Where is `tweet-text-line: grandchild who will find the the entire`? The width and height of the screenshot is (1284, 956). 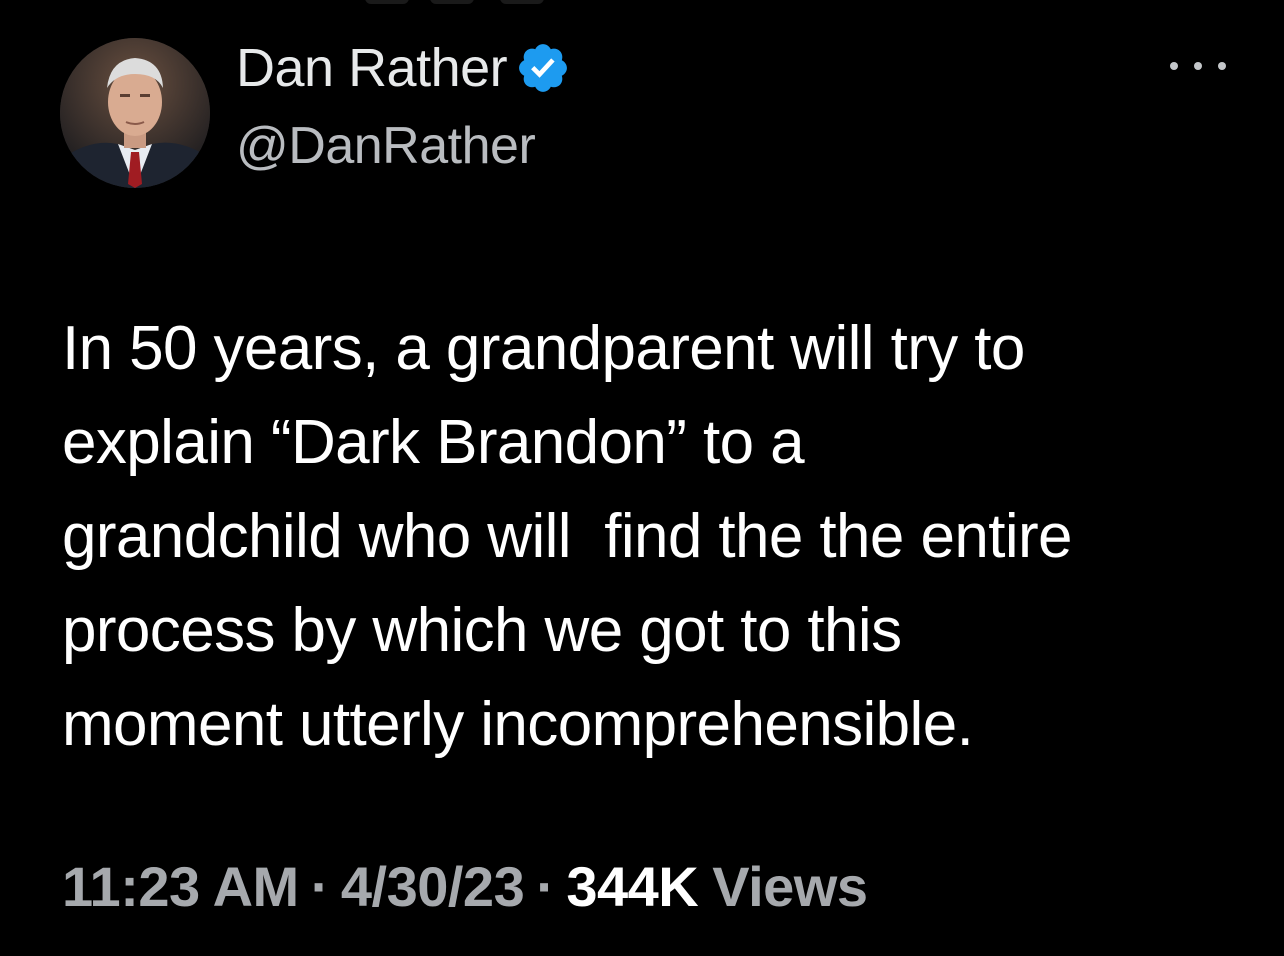 tweet-text-line: grandchild who will find the the entire is located at coordinates (567, 536).